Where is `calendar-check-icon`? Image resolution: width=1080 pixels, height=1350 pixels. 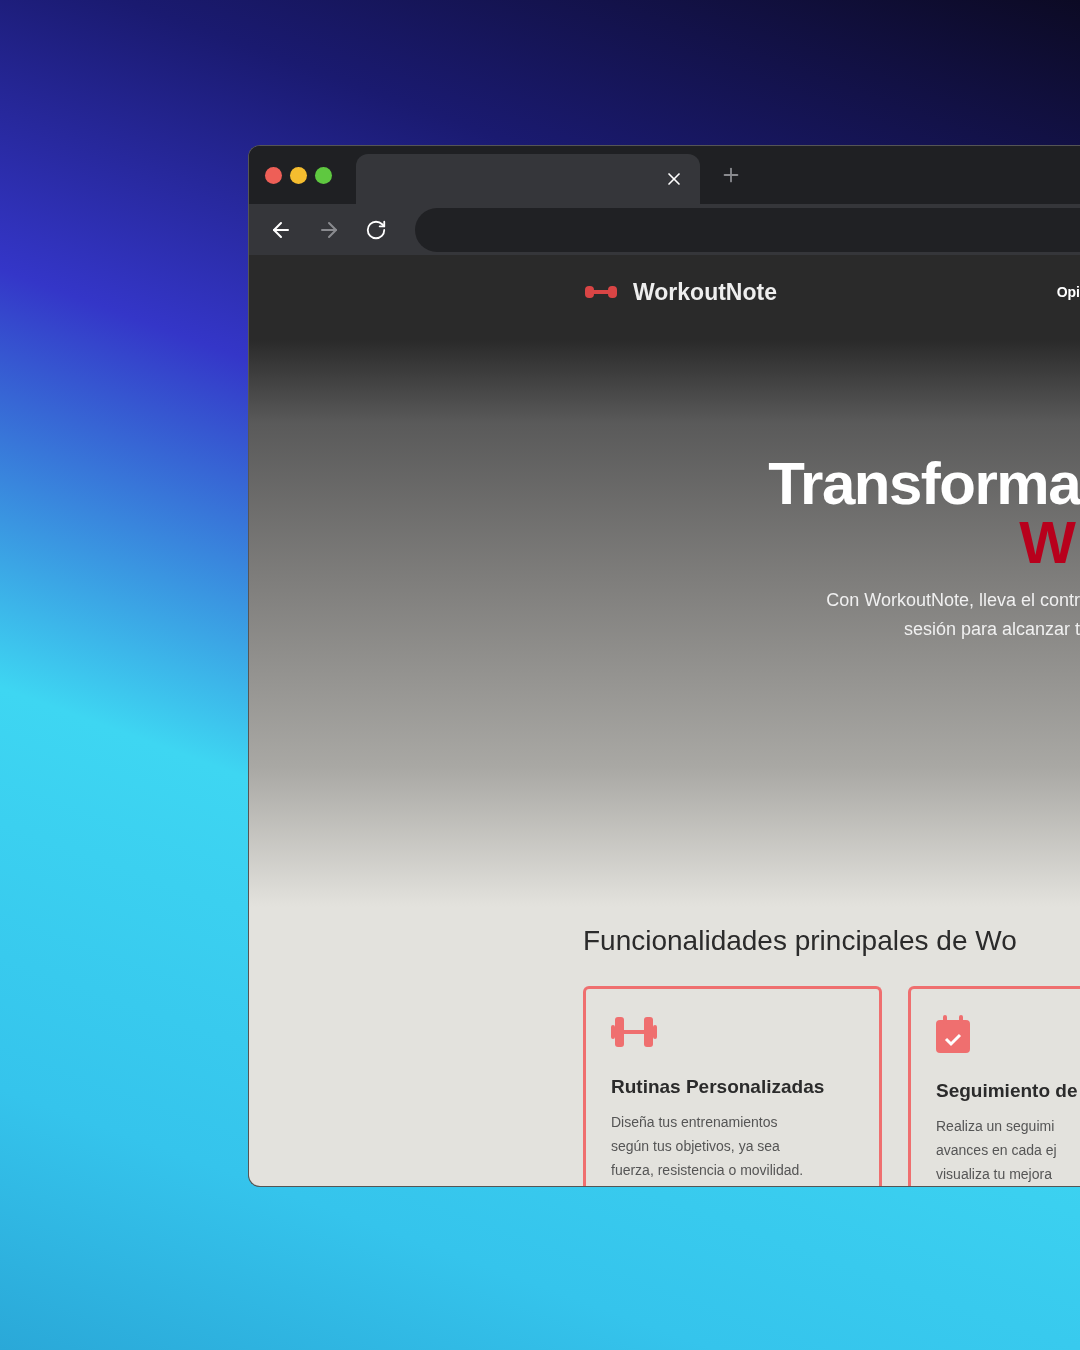
calendar-check-icon is located at coordinates (953, 1034).